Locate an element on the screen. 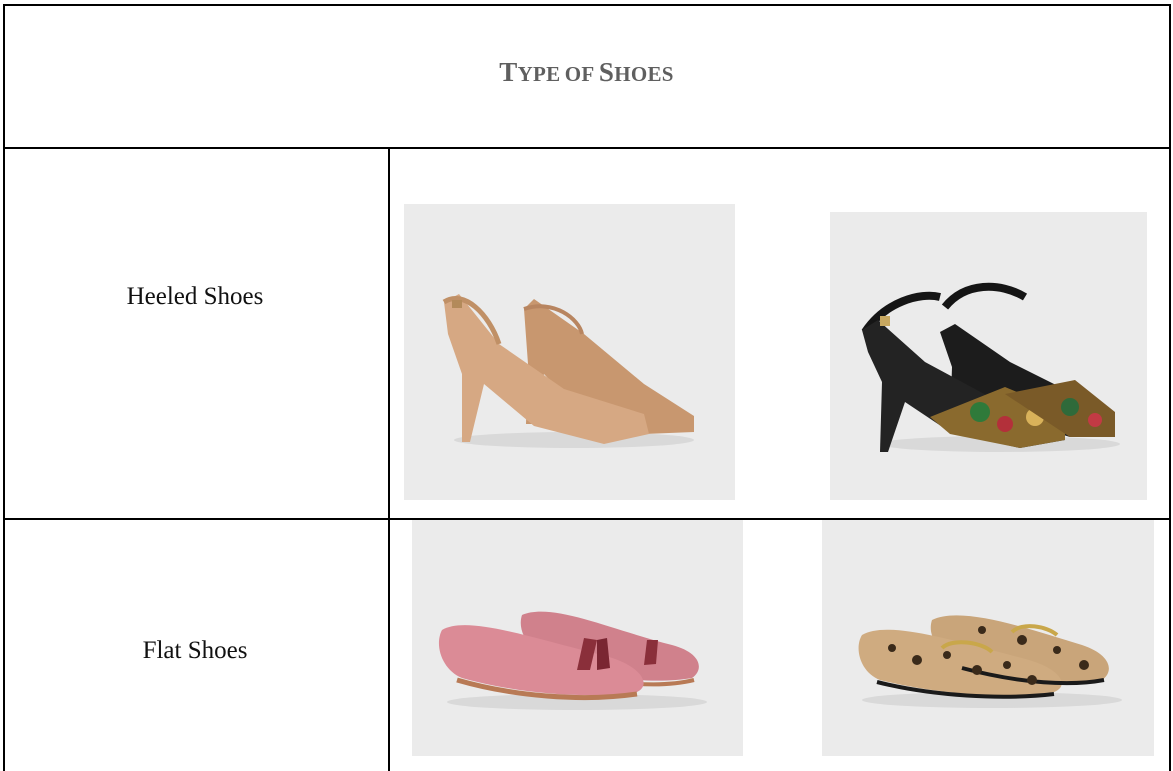  table-border-top is located at coordinates (587, 5).